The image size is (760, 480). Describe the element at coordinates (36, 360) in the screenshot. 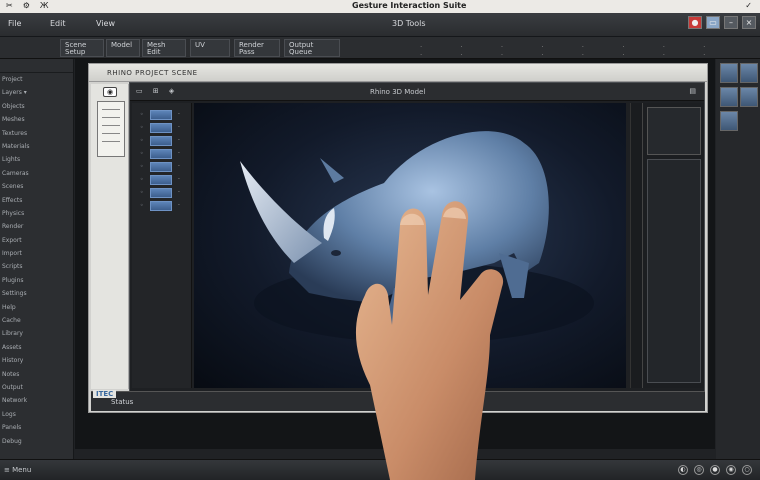

I see `left-panel-item: History` at that location.